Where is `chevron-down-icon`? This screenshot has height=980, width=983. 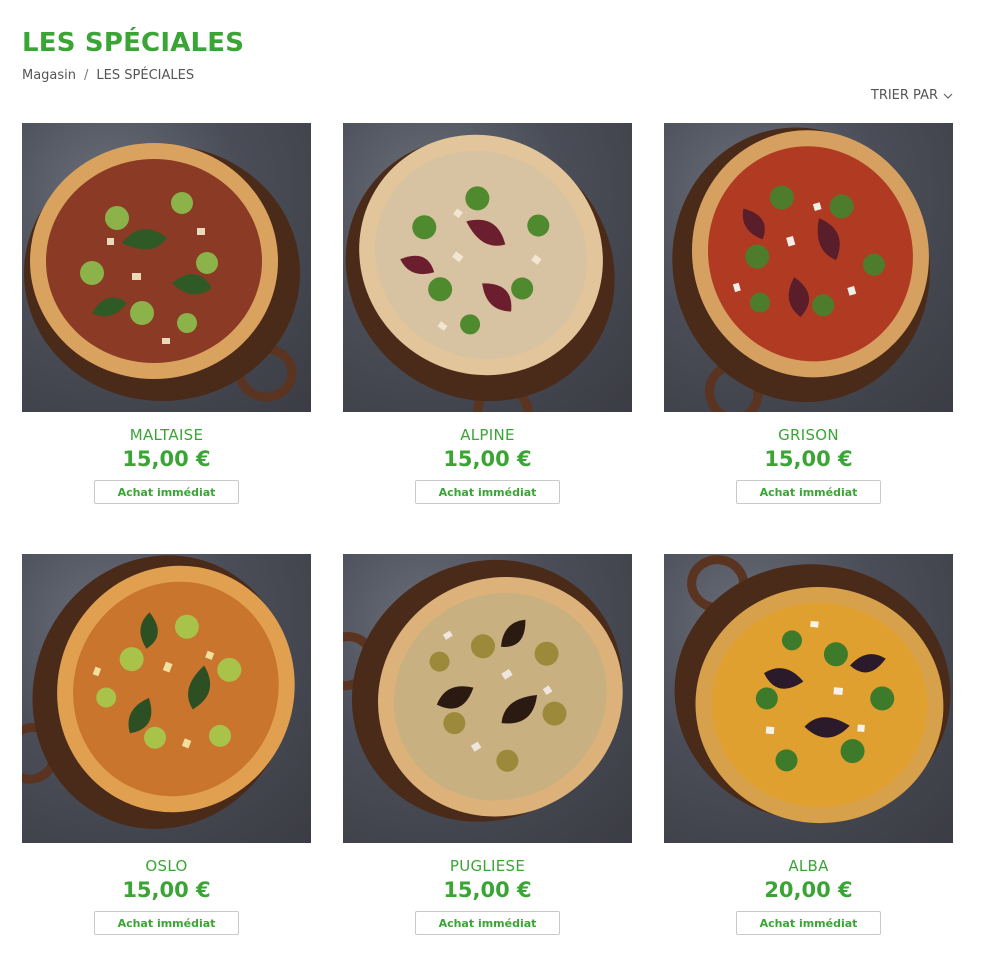
chevron-down-icon is located at coordinates (948, 96).